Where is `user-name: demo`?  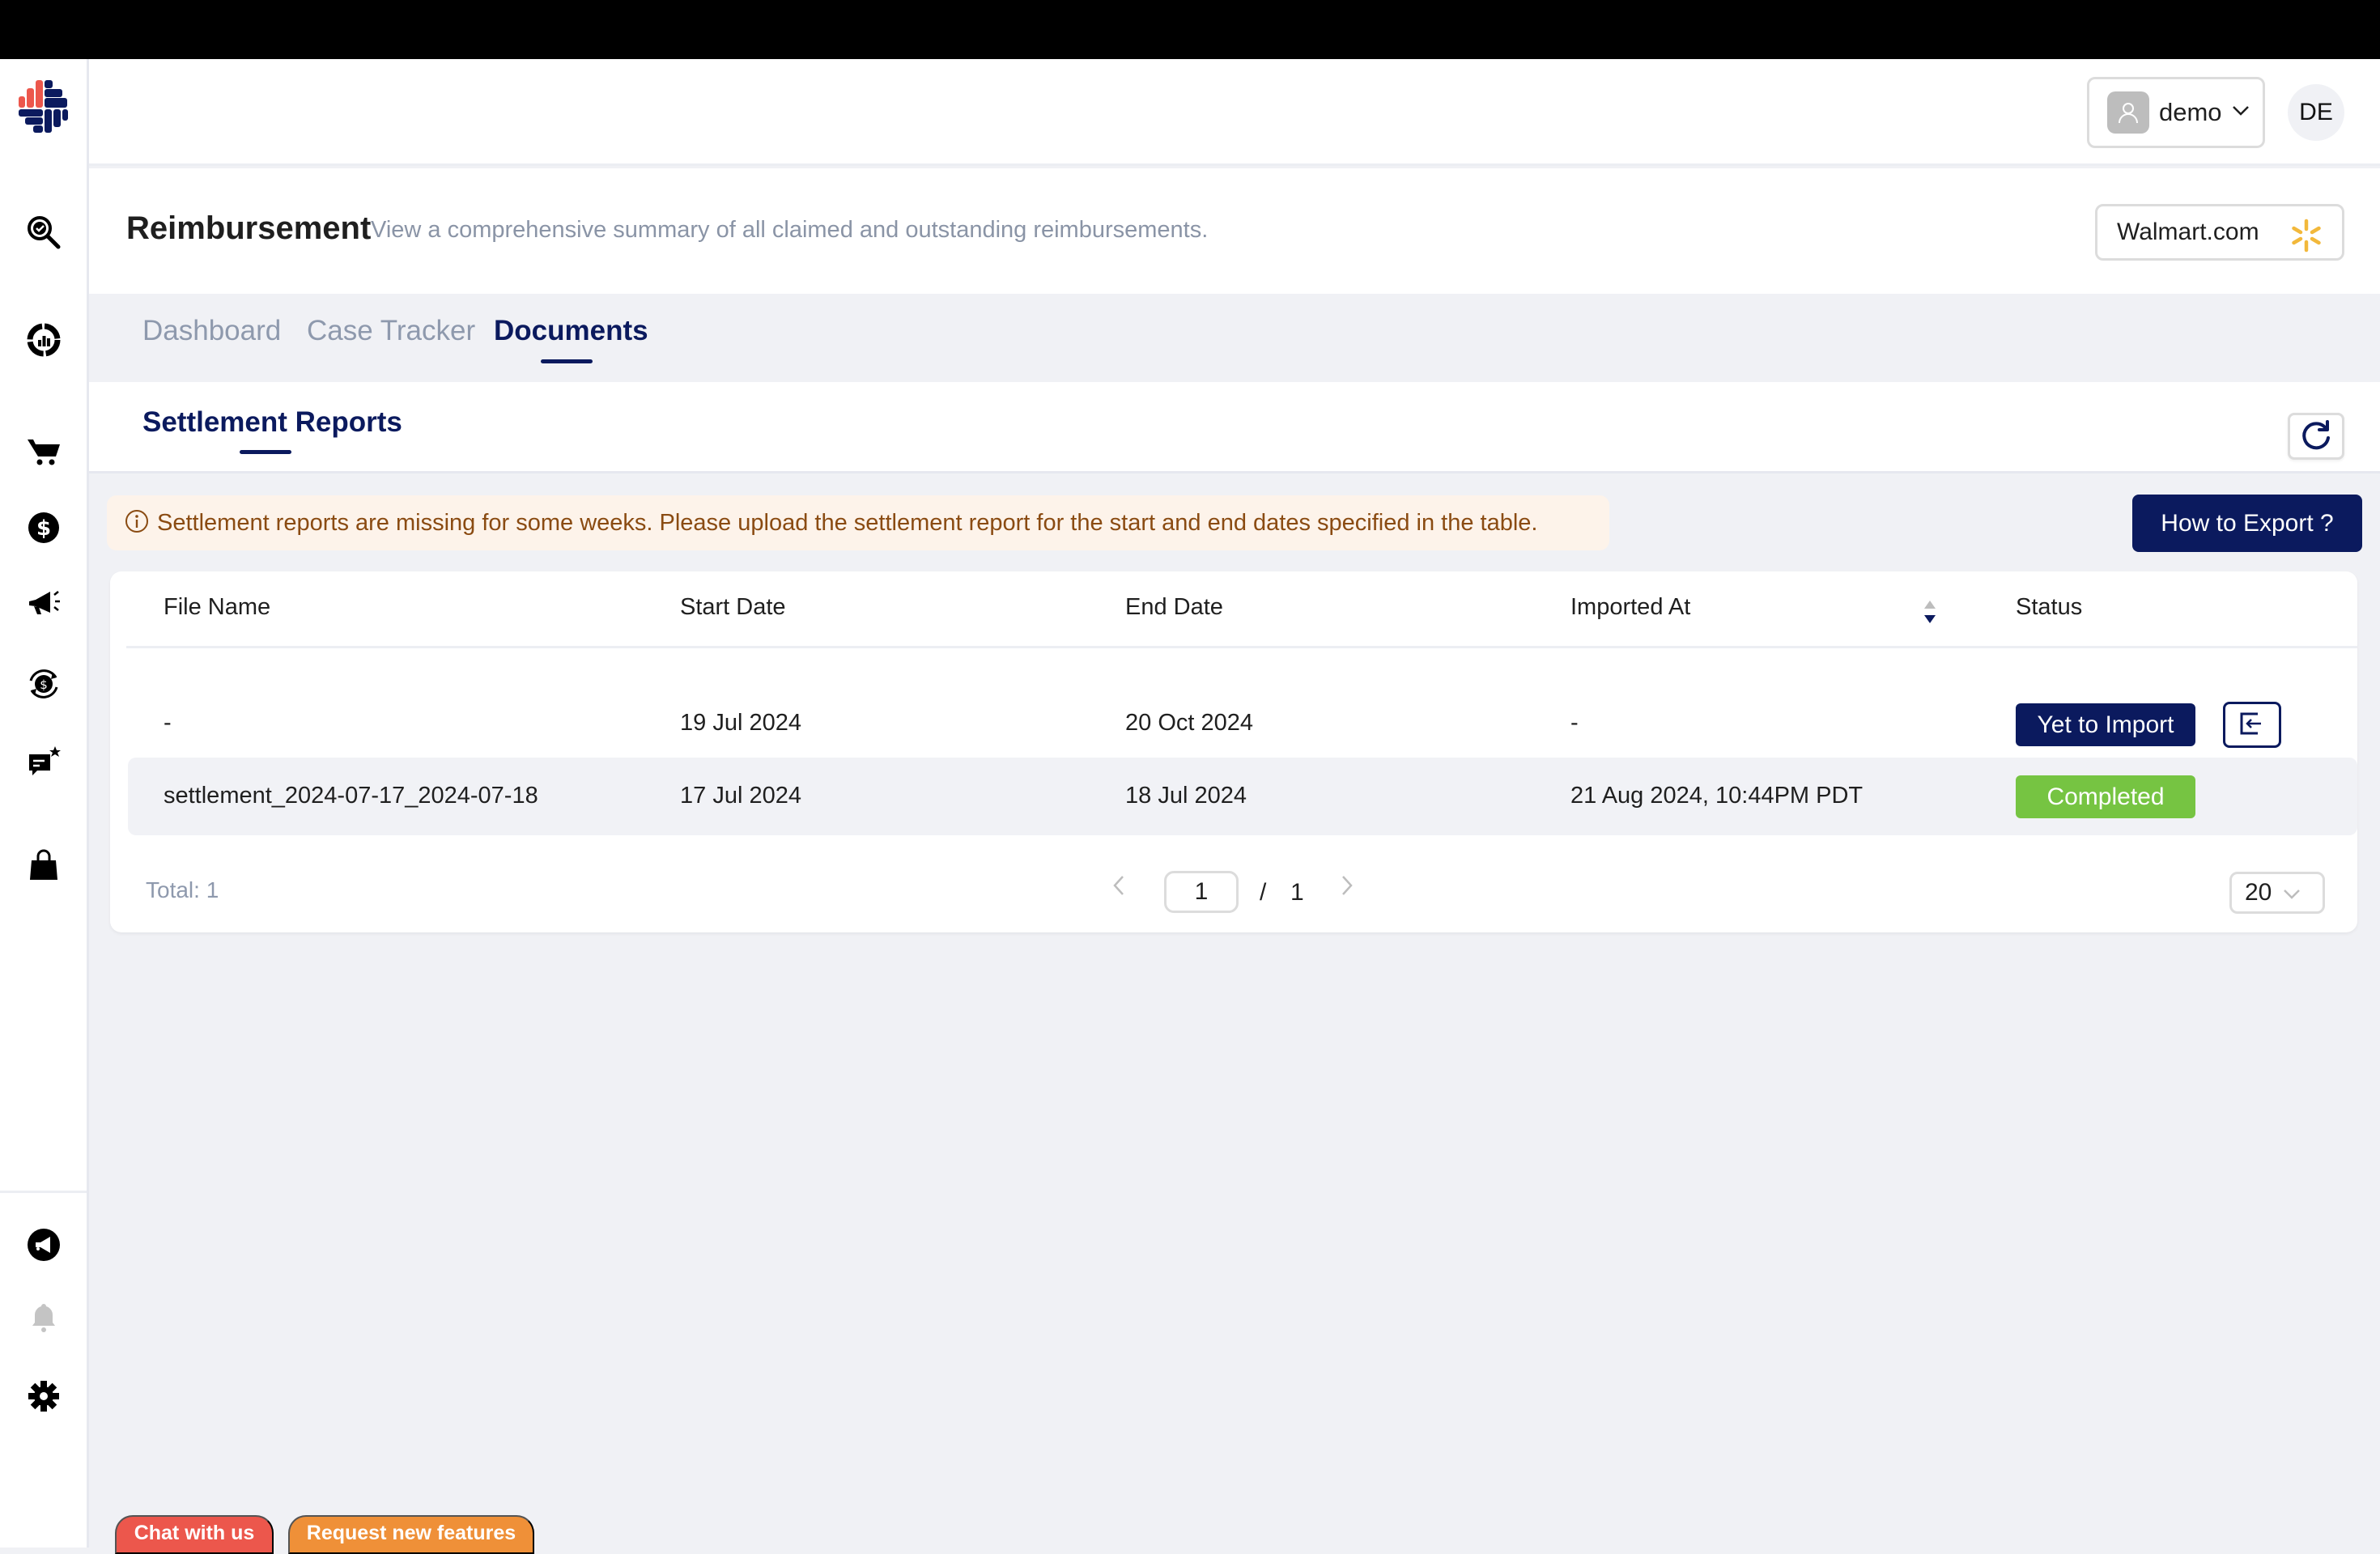
user-name: demo is located at coordinates (2190, 112).